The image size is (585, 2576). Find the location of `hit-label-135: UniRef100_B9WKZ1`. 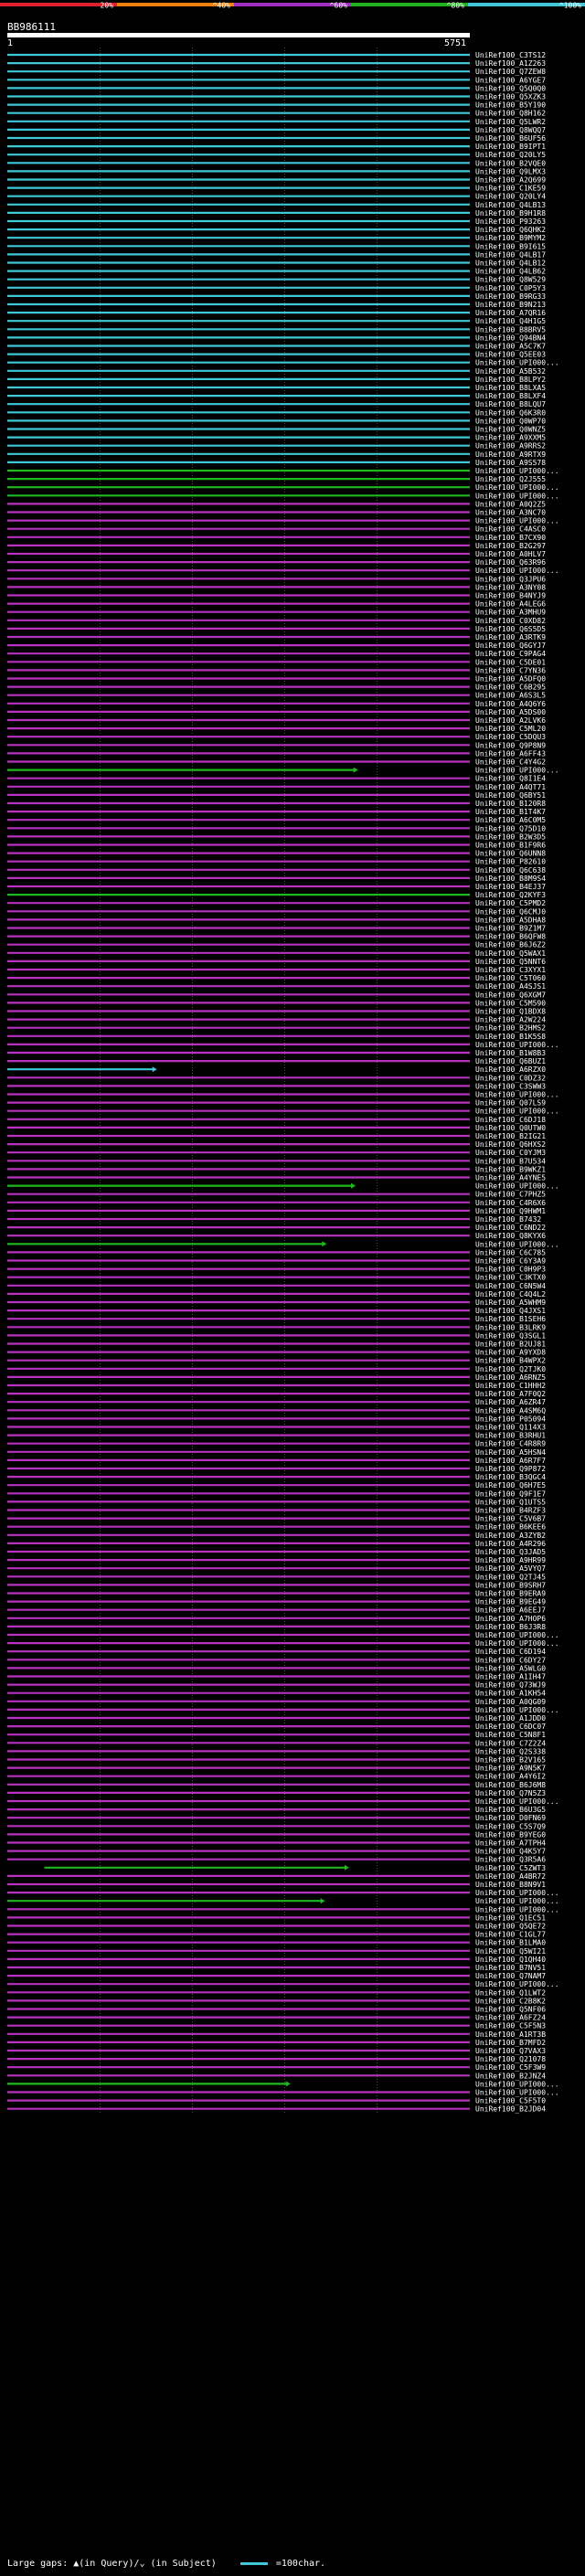

hit-label-135: UniRef100_B9WKZ1 is located at coordinates (511, 1169).